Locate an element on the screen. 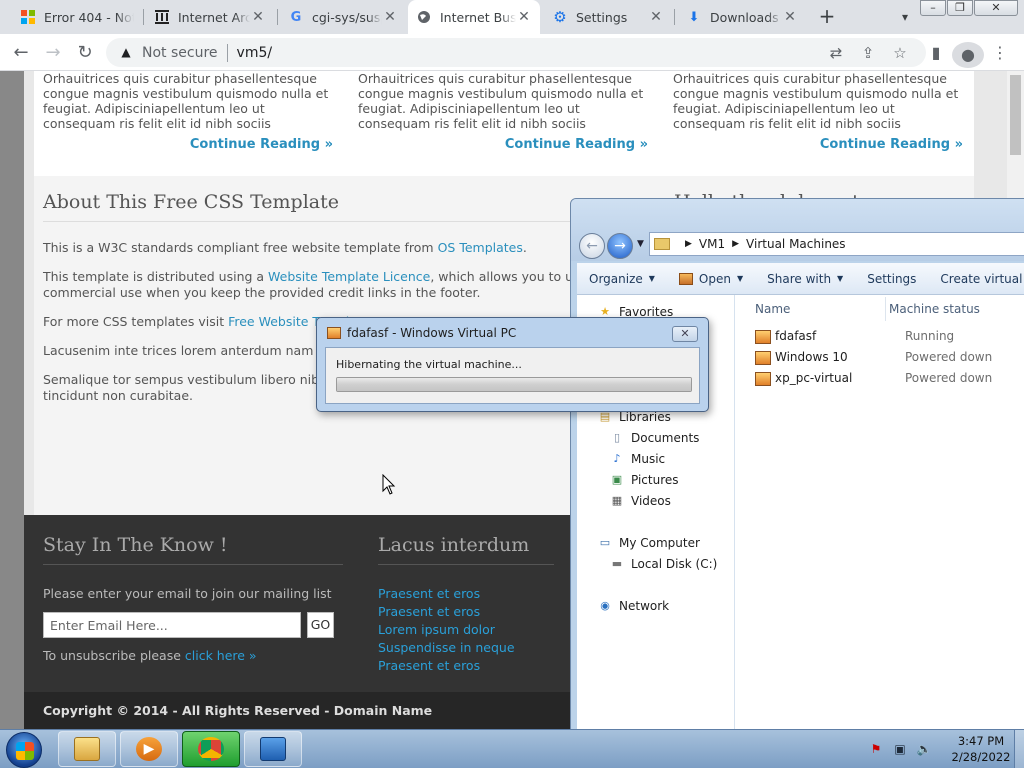  download-icon: ⬇ is located at coordinates (694, 17).